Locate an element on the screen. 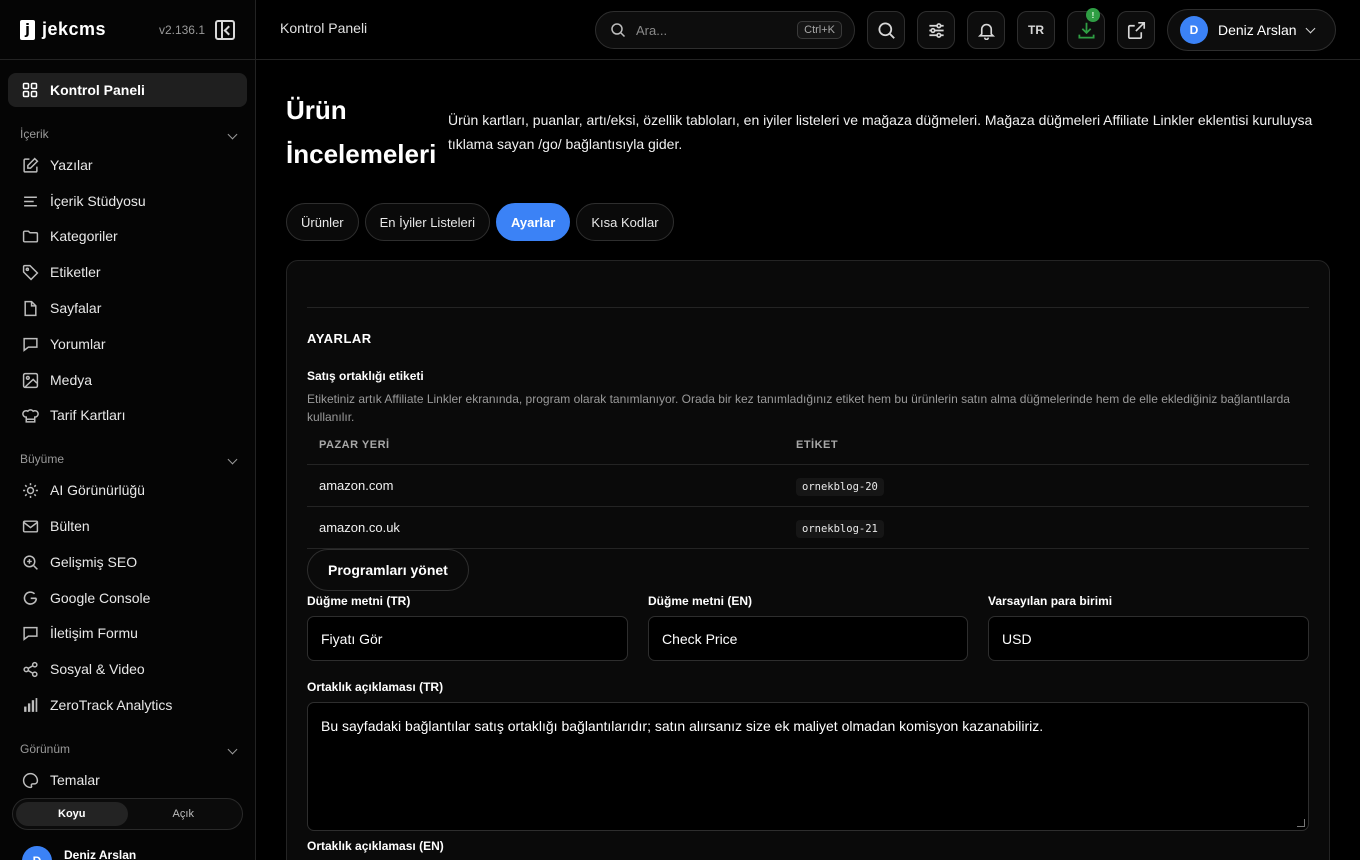  search-button is located at coordinates (886, 30).